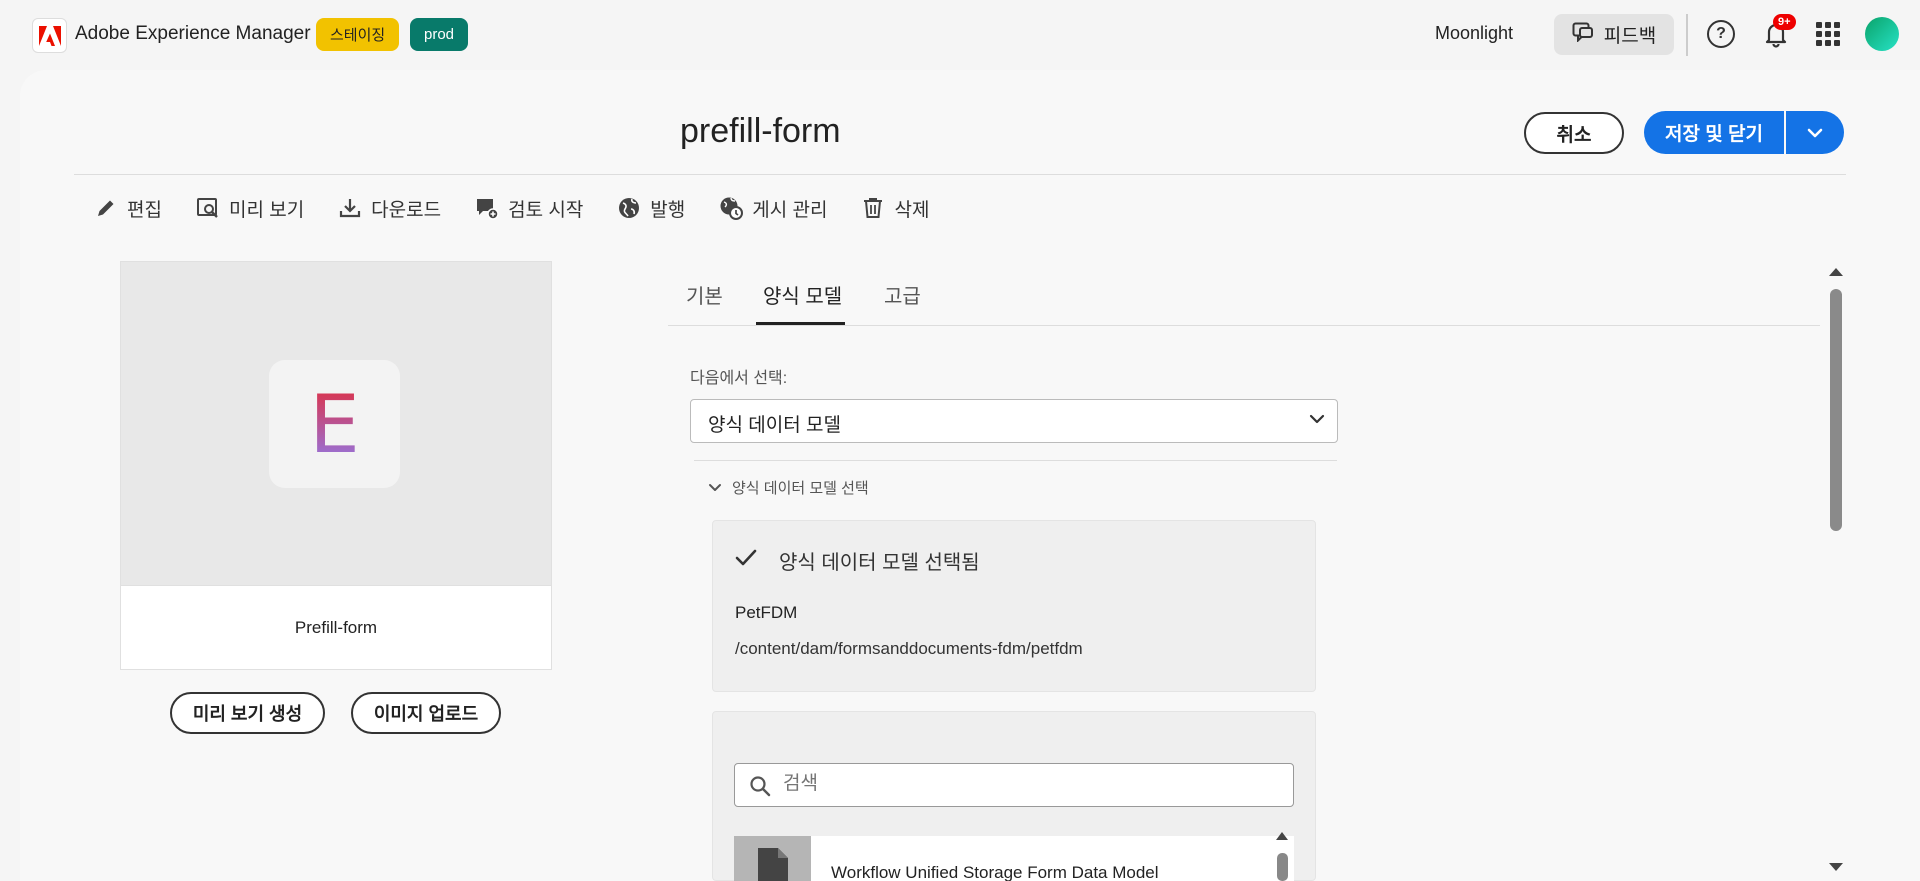 Image resolution: width=1920 pixels, height=881 pixels. Describe the element at coordinates (802, 294) in the screenshot. I see `tab-form-model: 양식 모델` at that location.